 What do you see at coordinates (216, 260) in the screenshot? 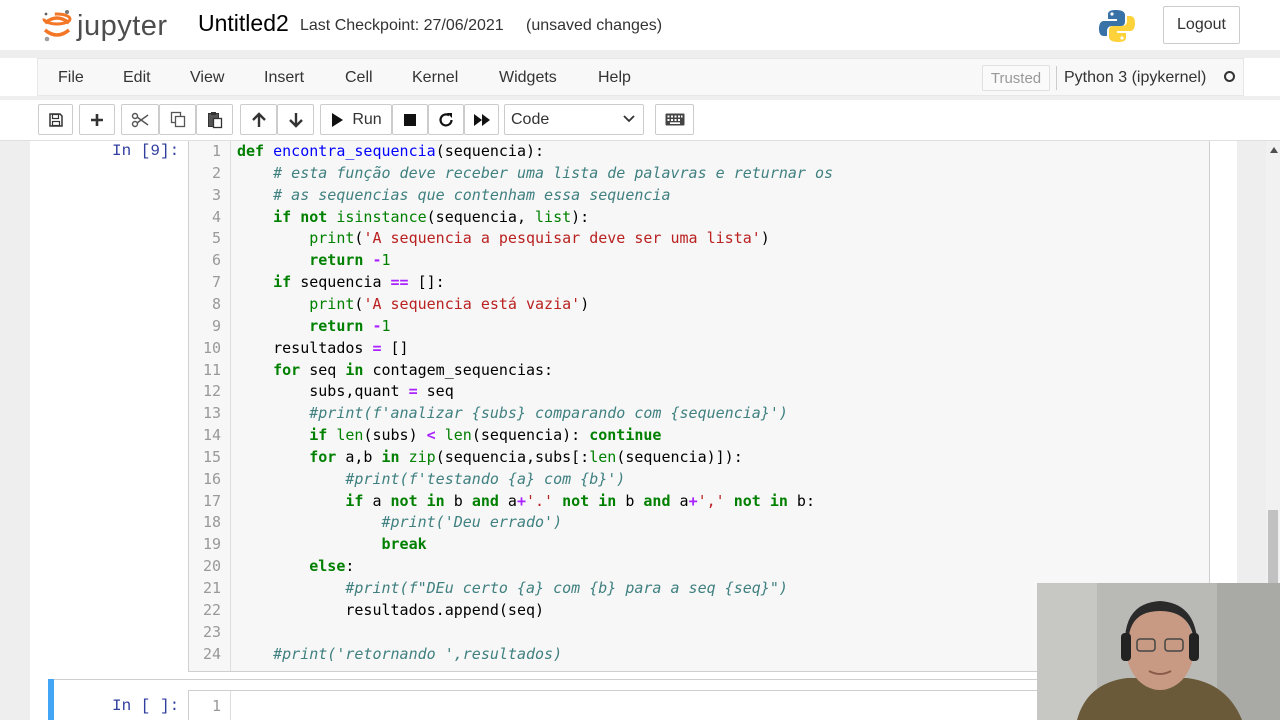
I see `line-number: 6` at bounding box center [216, 260].